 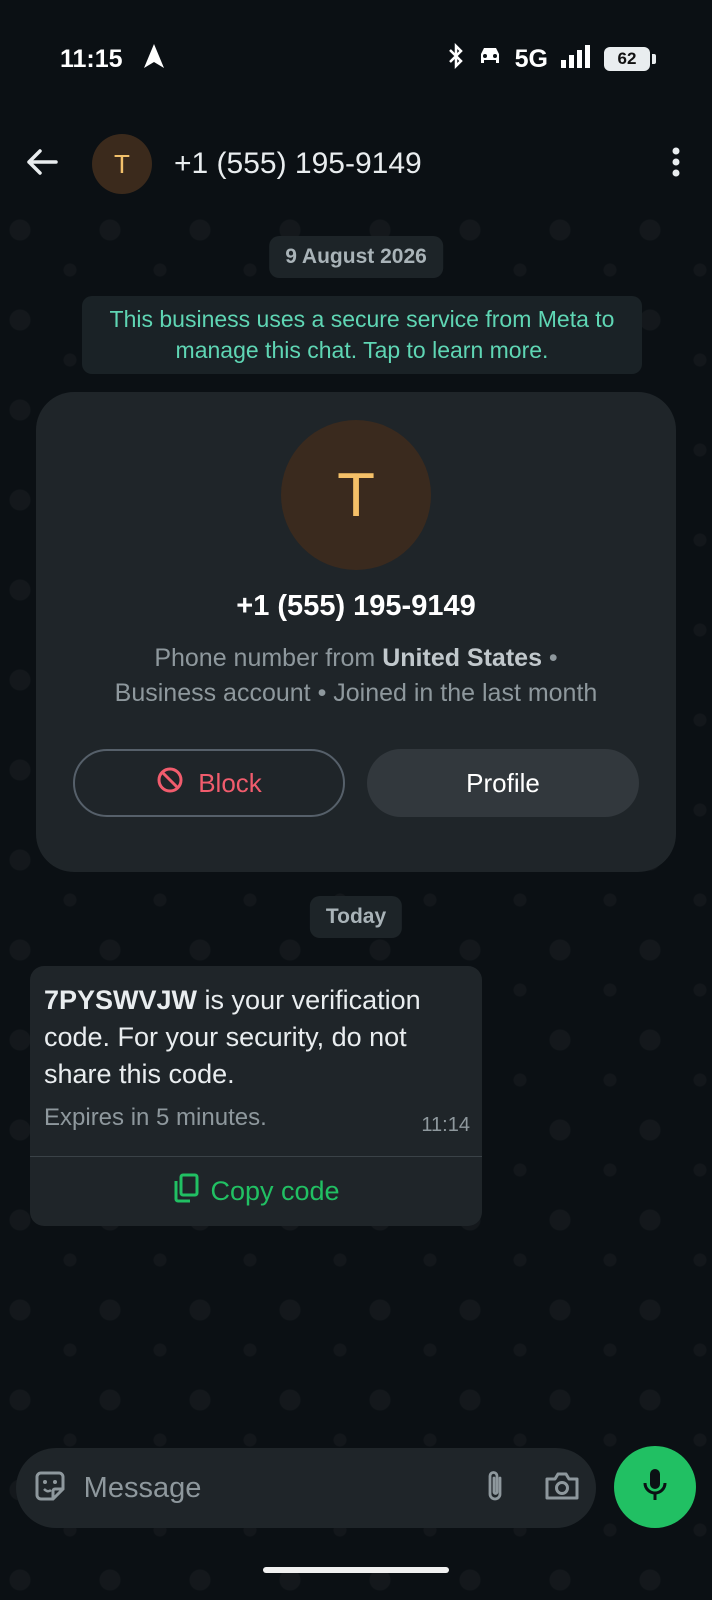 I want to click on card-actions: Block Profile, so click(x=356, y=783).